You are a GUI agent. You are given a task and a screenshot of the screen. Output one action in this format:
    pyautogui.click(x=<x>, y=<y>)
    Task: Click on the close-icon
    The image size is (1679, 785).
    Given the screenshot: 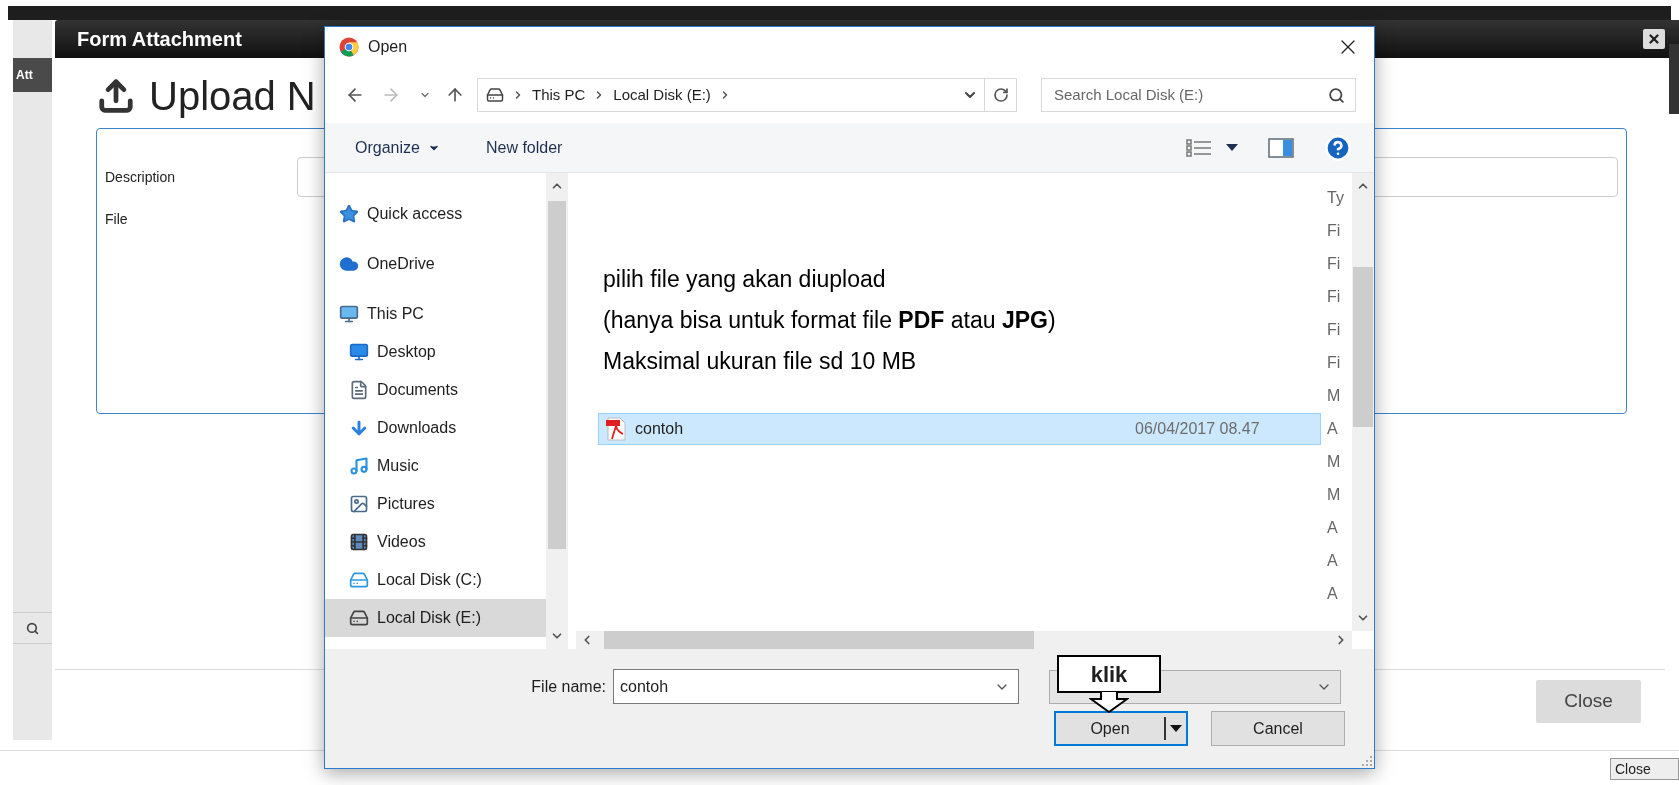 What is the action you would take?
    pyautogui.click(x=1654, y=39)
    